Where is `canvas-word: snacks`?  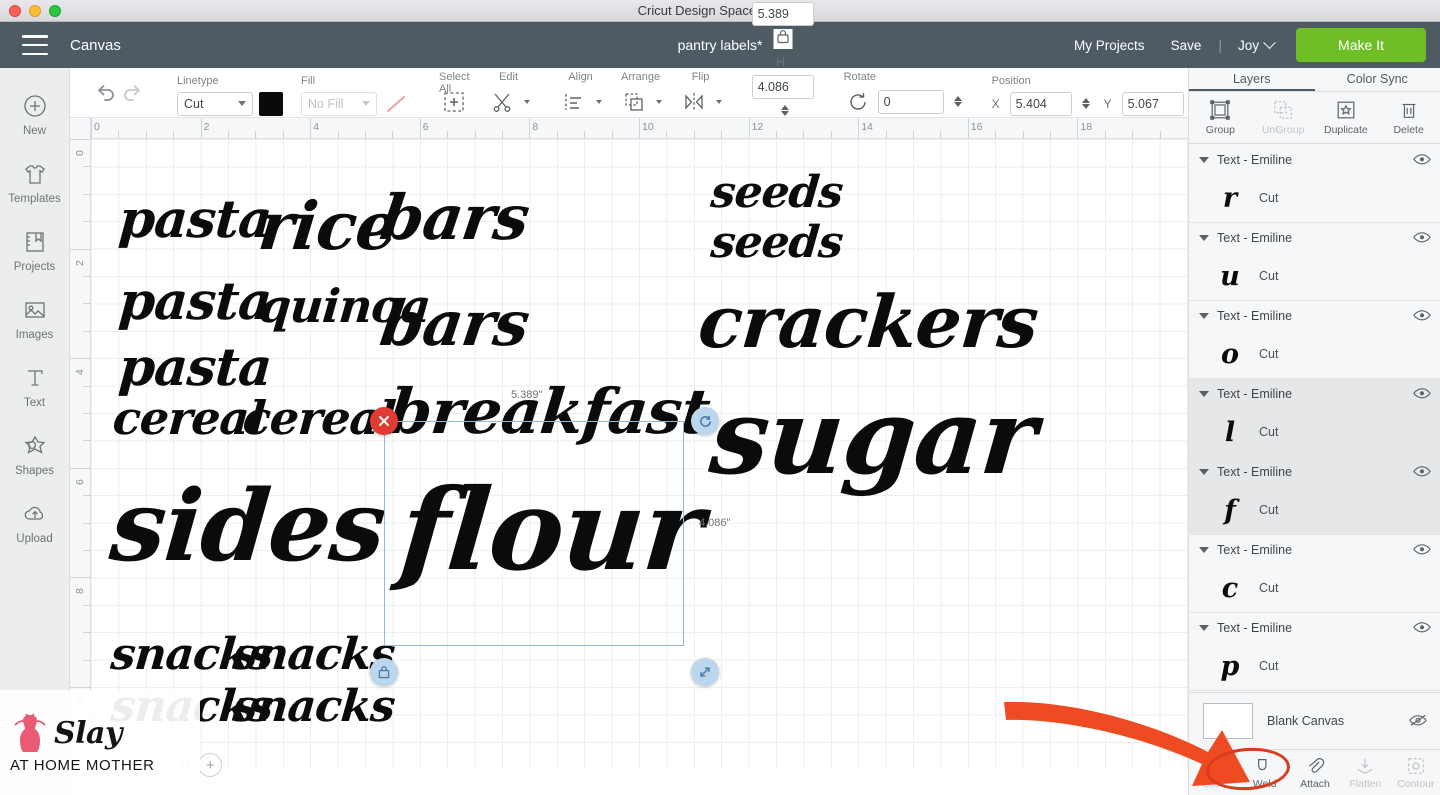
canvas-word: snacks is located at coordinates (314, 706).